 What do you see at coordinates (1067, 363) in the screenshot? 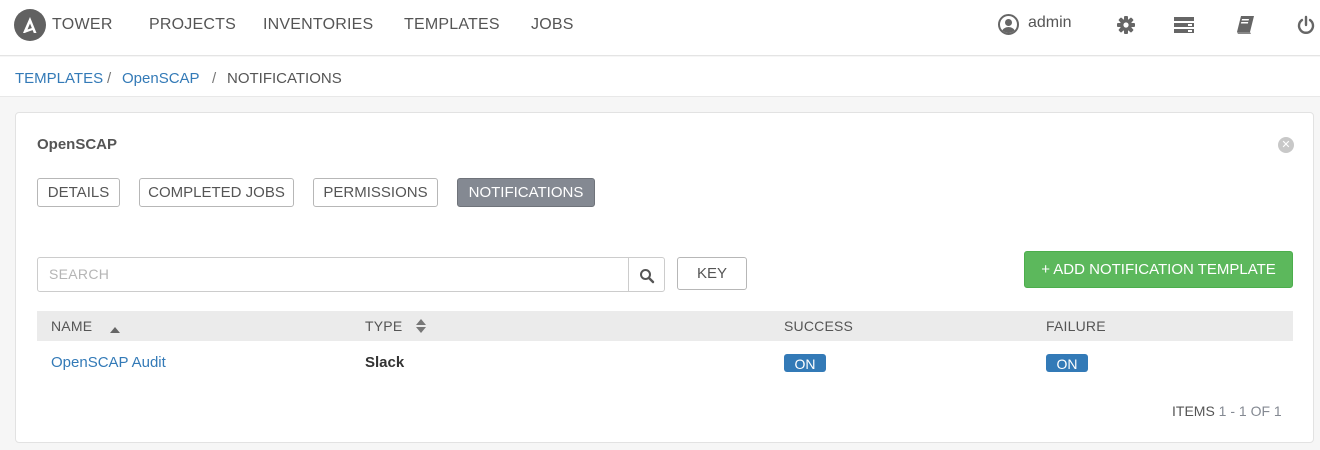
I see `failure-toggle: ON` at bounding box center [1067, 363].